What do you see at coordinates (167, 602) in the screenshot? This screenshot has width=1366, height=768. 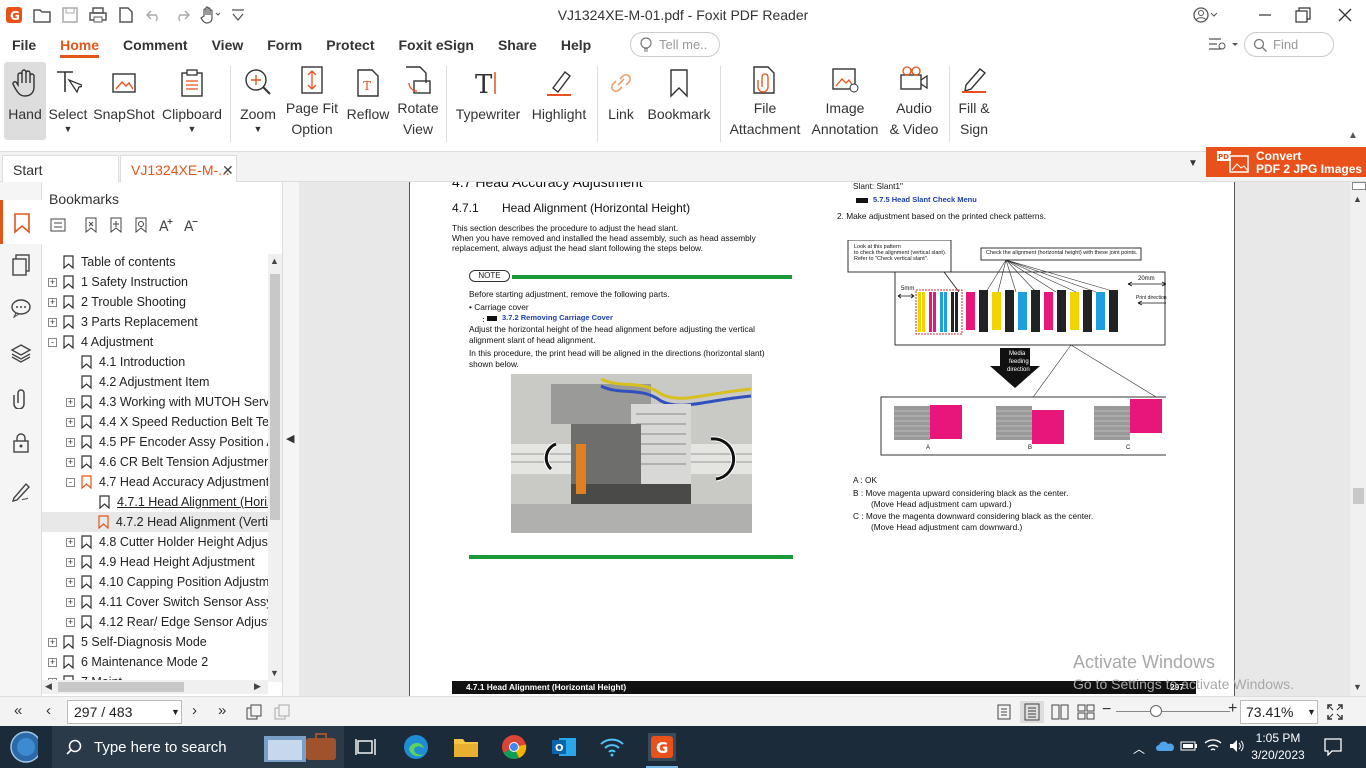 I see `bookmark-item: +4.11 Cover Switch Sensor Assy P` at bounding box center [167, 602].